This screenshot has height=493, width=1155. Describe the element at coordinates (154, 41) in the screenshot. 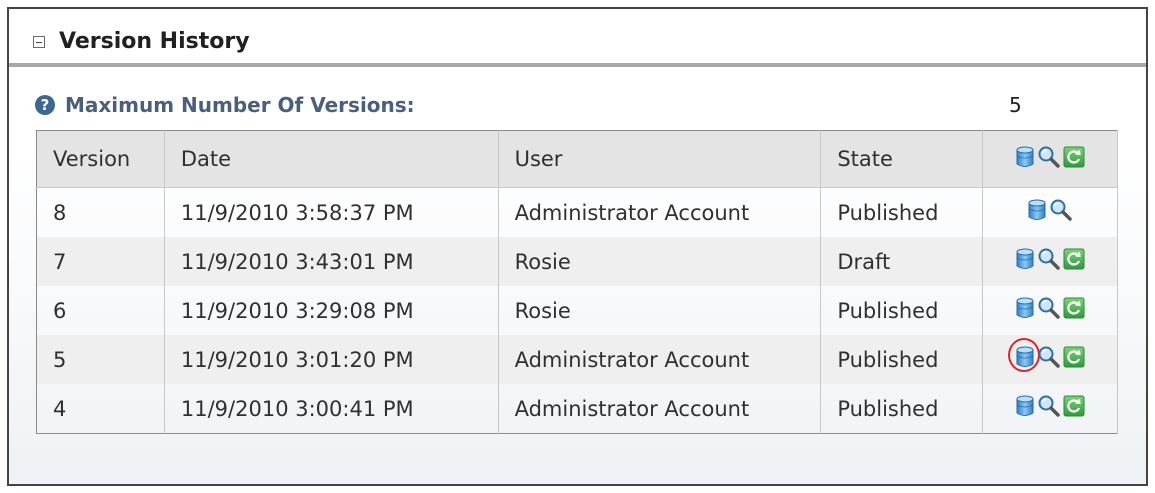

I see `section-title: Version History` at that location.